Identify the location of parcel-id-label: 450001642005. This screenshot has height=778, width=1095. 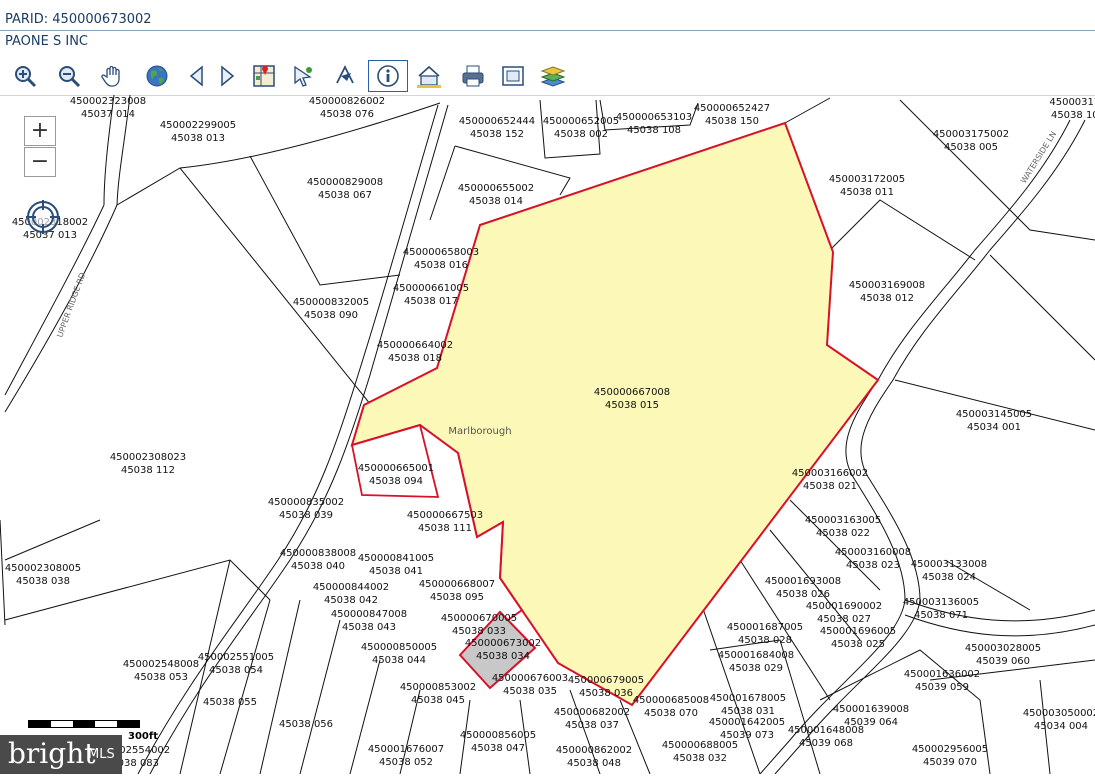
(747, 722).